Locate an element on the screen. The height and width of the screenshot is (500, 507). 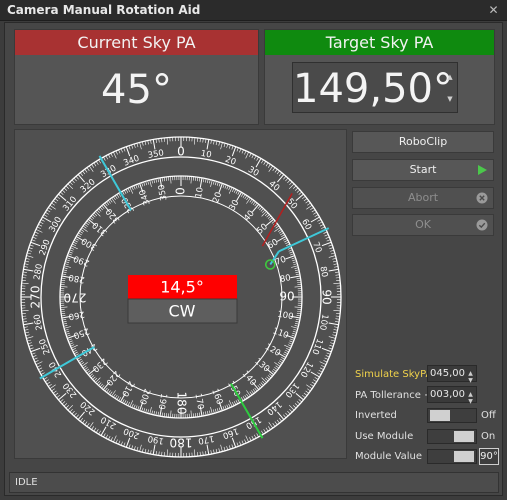
use-module-toggle is located at coordinates (452, 436).